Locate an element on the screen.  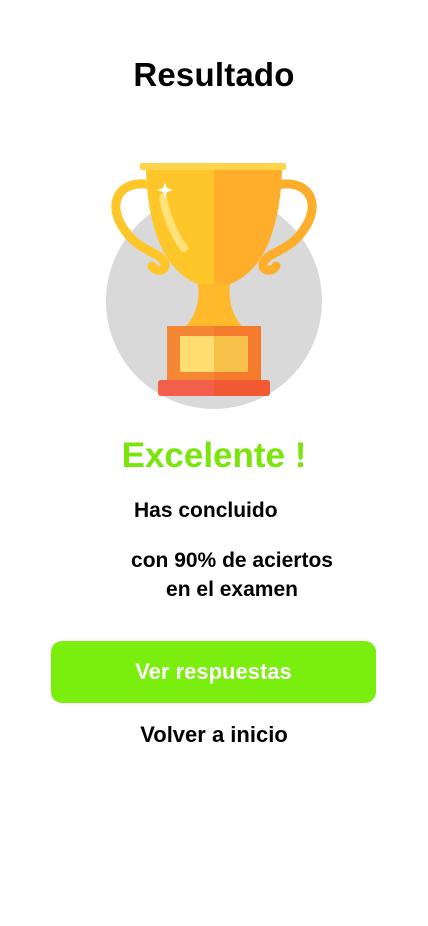
result-subtitle: Has concluido is located at coordinates (206, 510).